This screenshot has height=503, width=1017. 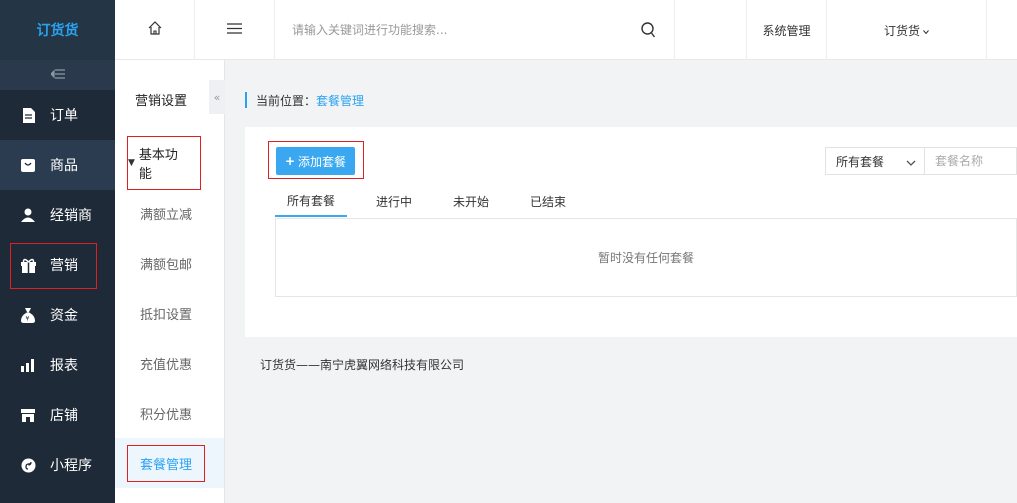 What do you see at coordinates (28, 215) in the screenshot?
I see `user-icon` at bounding box center [28, 215].